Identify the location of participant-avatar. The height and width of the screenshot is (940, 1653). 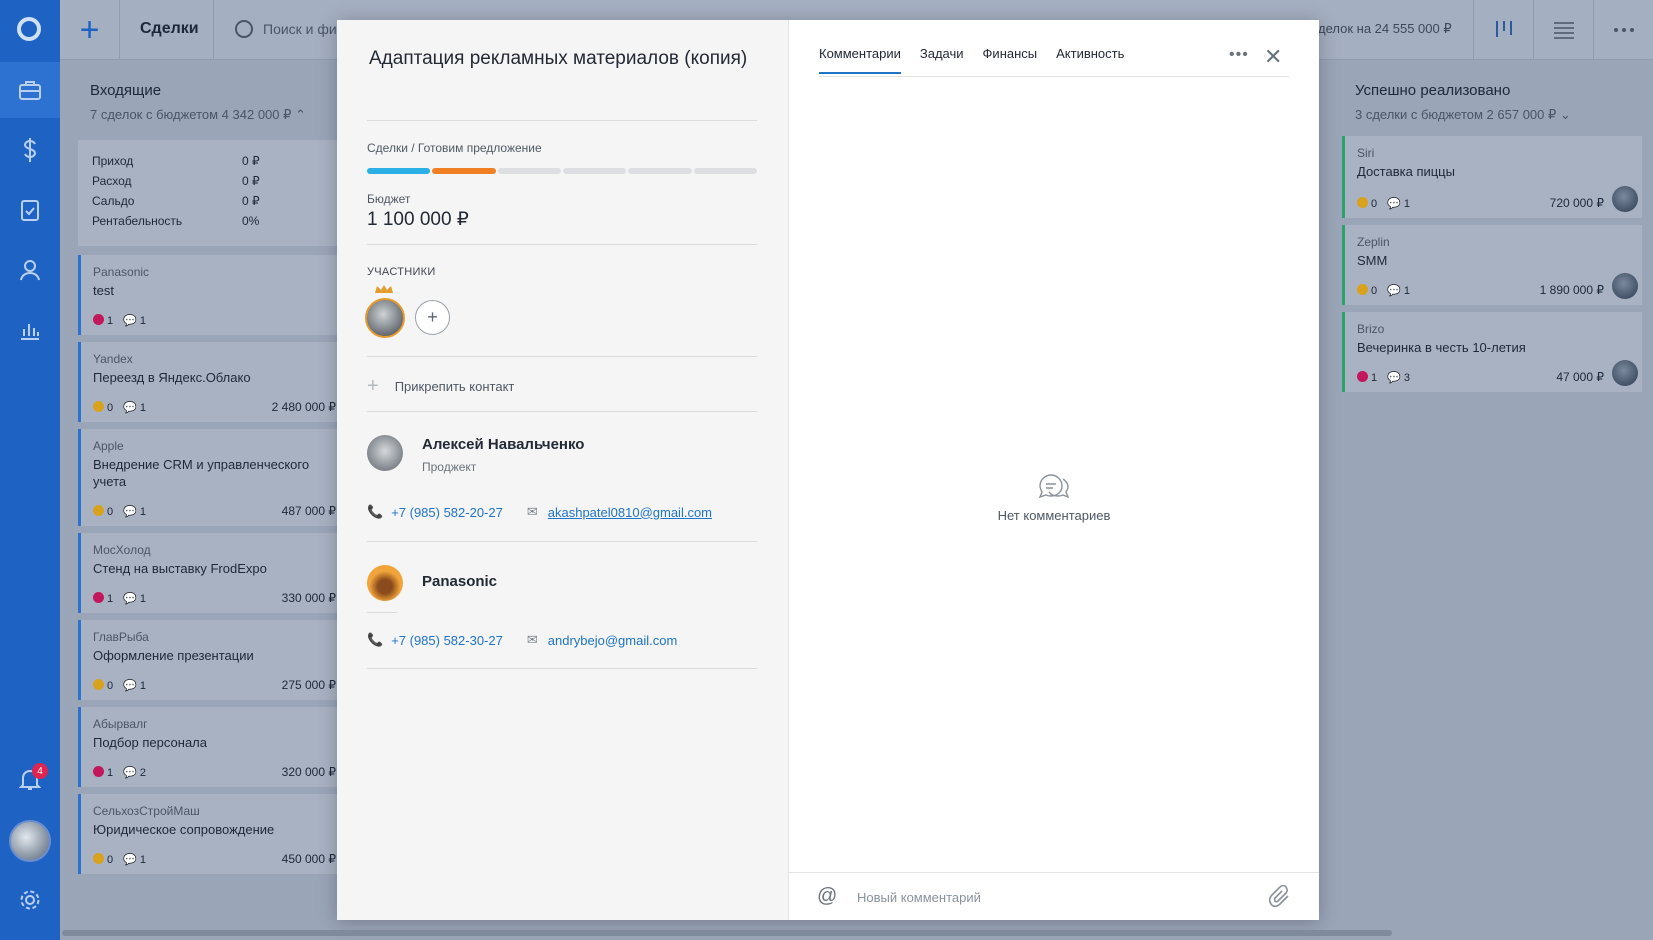
(385, 318).